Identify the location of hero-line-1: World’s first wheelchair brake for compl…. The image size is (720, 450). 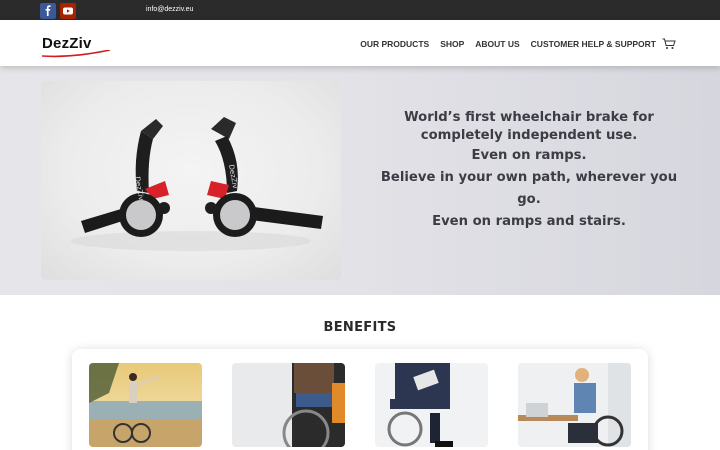
(529, 126).